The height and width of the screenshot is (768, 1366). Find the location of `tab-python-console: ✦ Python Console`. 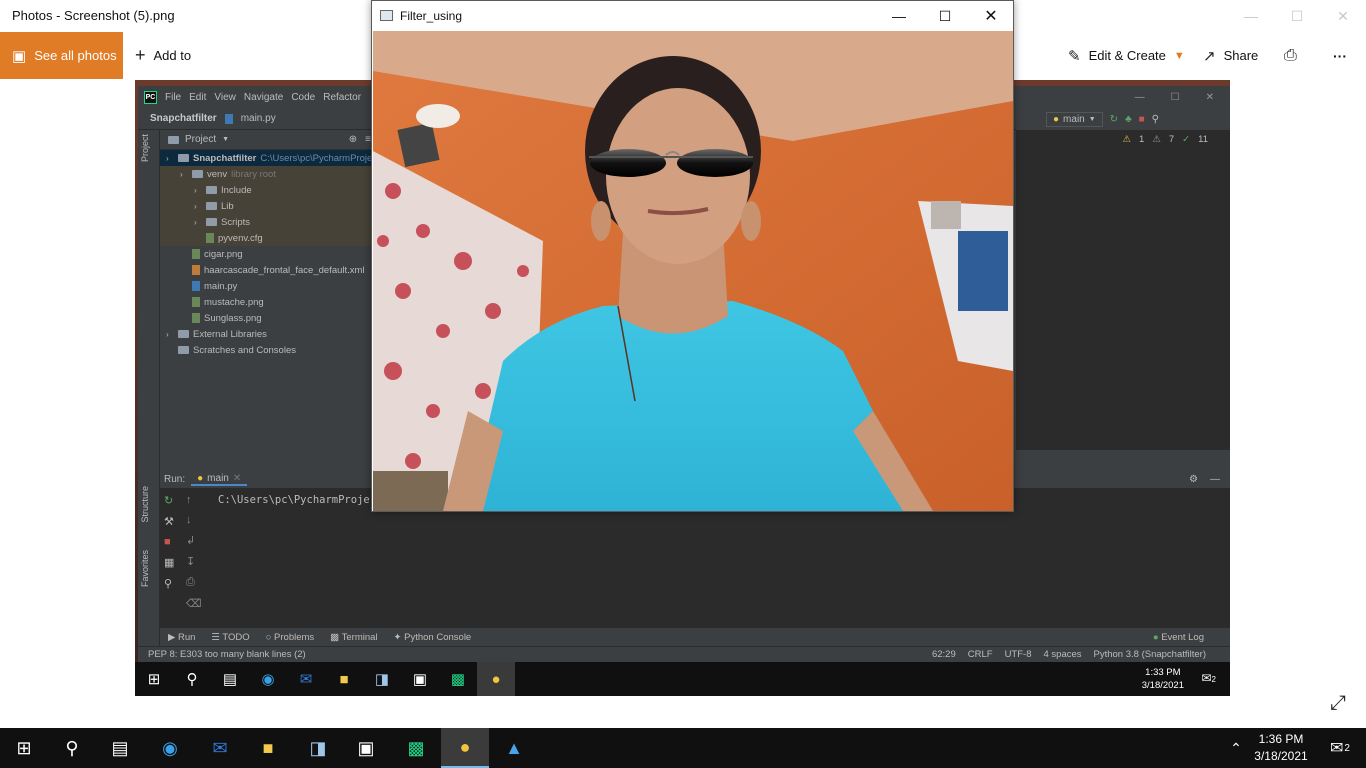

tab-python-console: ✦ Python Console is located at coordinates (433, 637).